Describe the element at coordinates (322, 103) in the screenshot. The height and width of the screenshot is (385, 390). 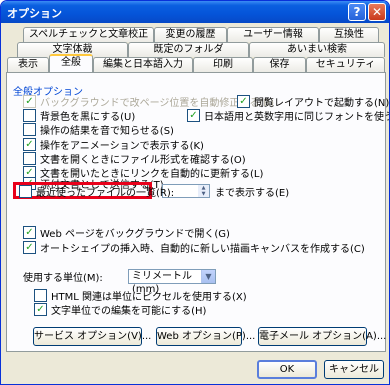
I see `option-label: 閲覧レイアウトで起動する(N)` at that location.